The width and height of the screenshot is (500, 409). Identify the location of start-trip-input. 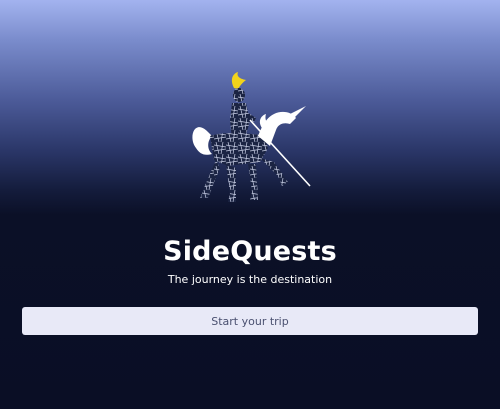
(250, 321).